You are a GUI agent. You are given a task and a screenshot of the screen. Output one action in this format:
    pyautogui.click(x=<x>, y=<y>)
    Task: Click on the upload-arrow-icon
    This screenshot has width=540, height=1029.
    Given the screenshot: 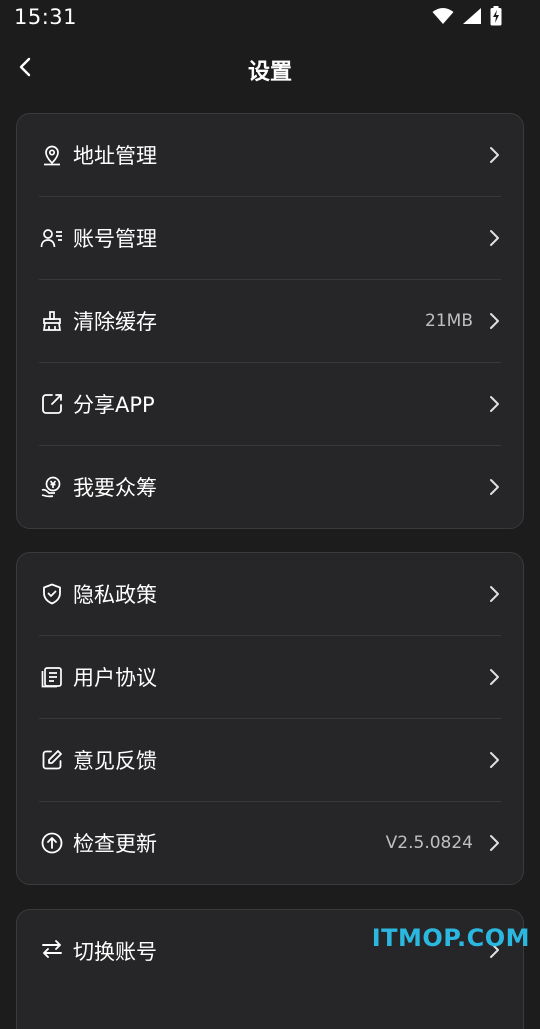 What is the action you would take?
    pyautogui.click(x=52, y=843)
    